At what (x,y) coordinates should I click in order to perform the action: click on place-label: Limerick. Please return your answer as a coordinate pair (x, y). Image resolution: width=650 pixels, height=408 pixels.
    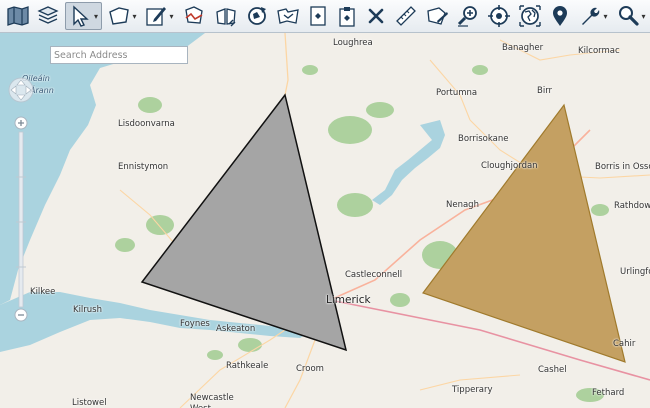
    Looking at the image, I should click on (348, 300).